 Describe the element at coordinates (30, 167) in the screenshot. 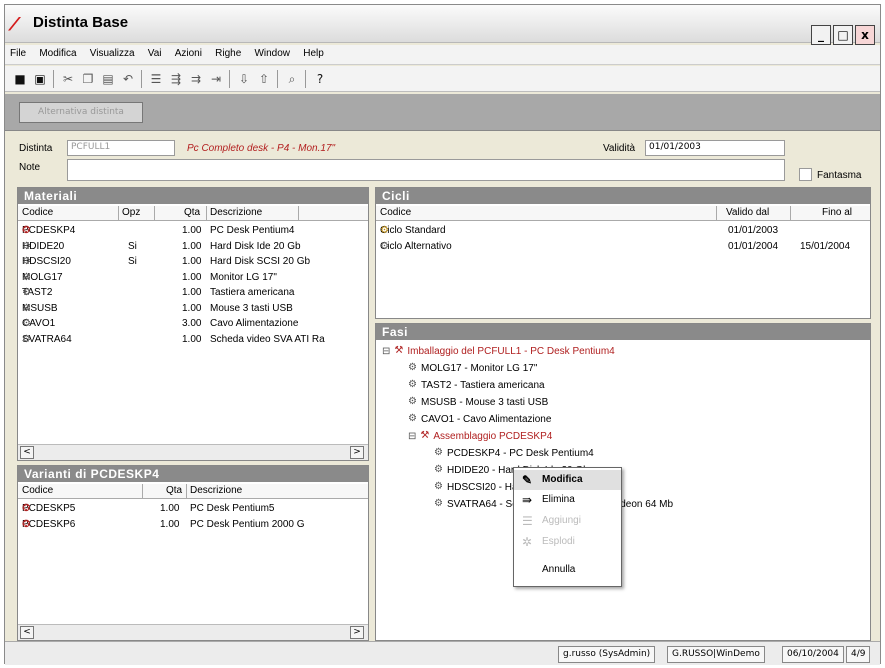

I see `note-label: Note` at that location.